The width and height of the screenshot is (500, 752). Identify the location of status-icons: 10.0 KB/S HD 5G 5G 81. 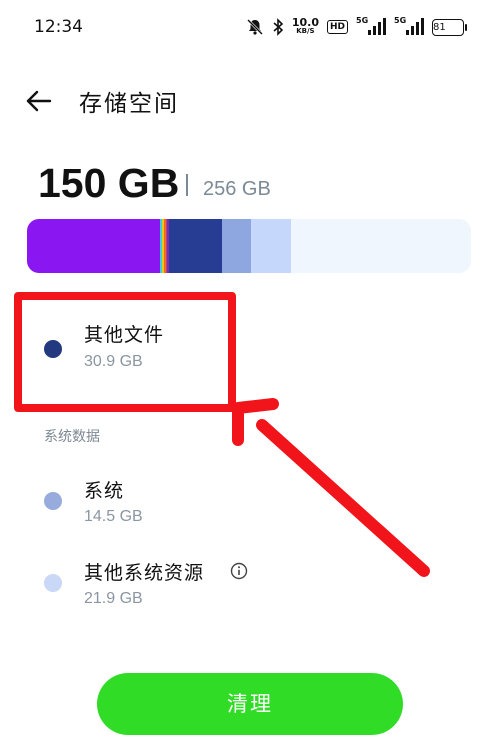
(356, 27).